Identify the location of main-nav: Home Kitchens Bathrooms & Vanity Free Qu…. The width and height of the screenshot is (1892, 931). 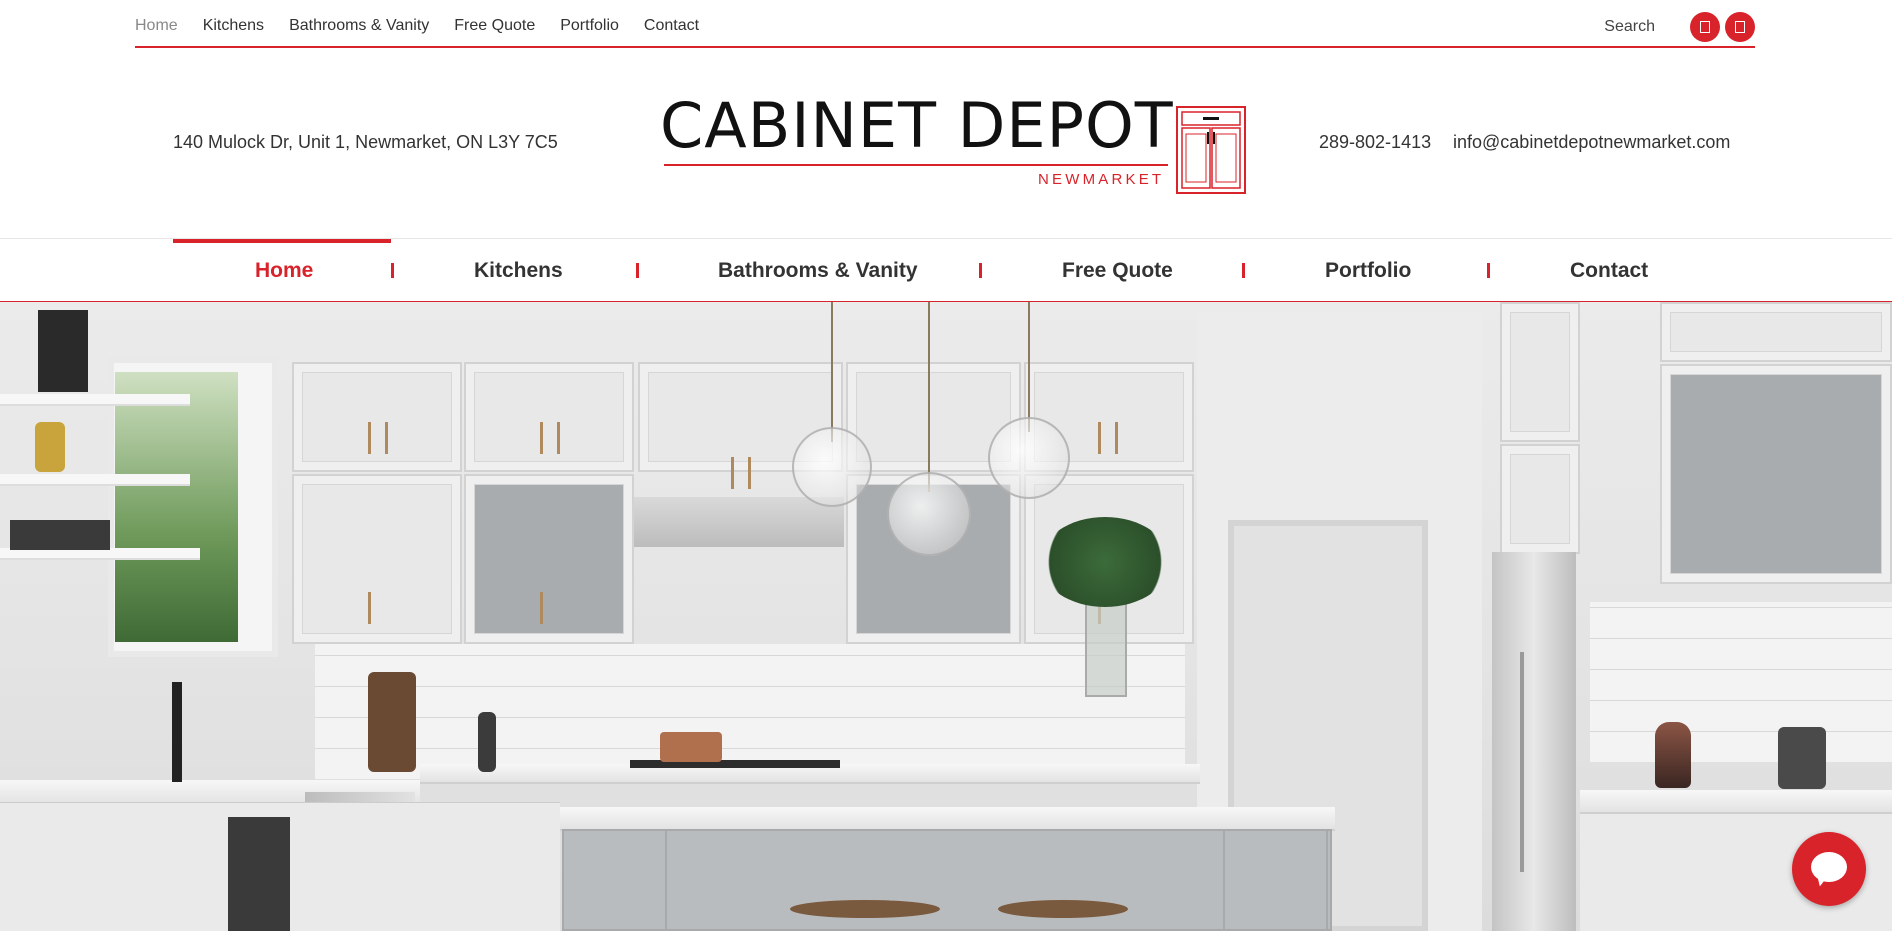
(946, 270).